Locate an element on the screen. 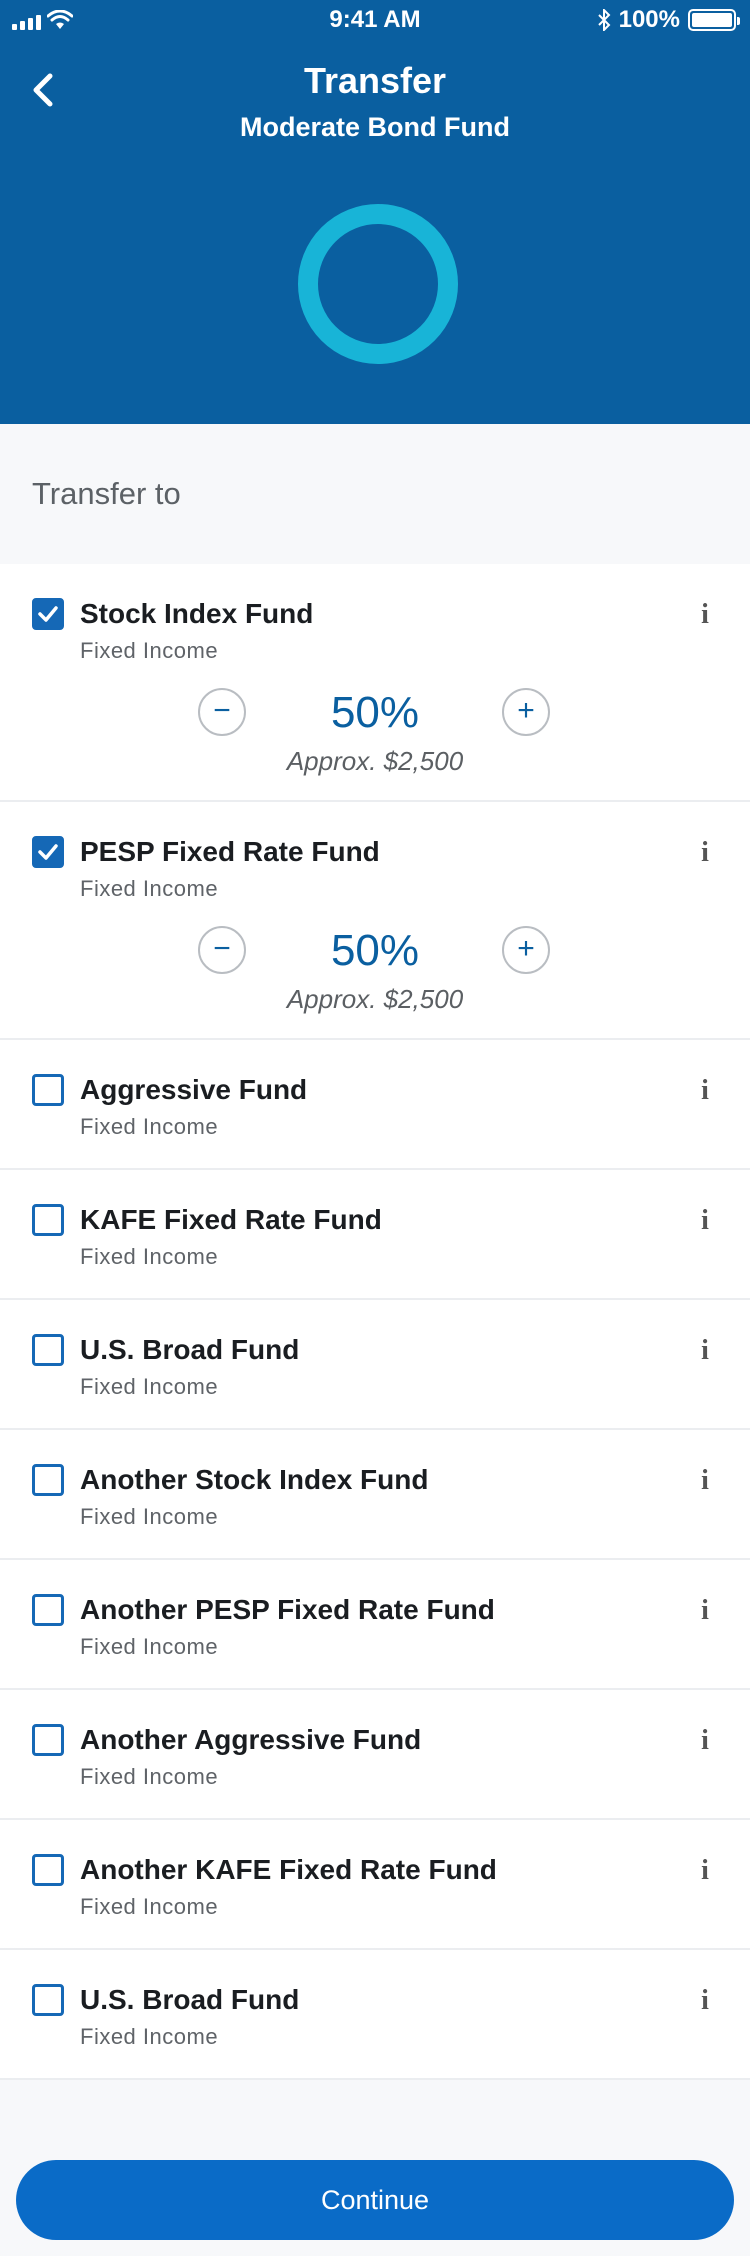 This screenshot has width=750, height=2256. fund-row: Another Aggressive Fund Fixed Income i is located at coordinates (375, 1755).